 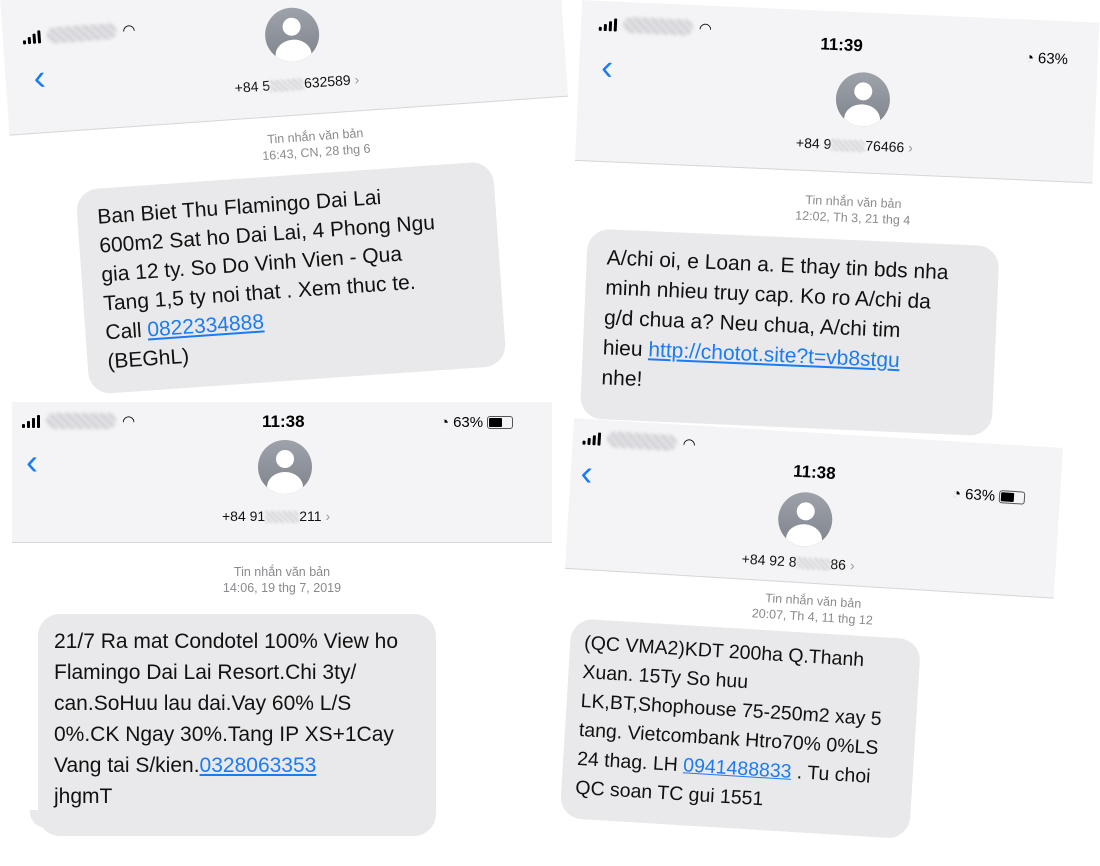 I want to click on status-time: 11:39, so click(x=841, y=45).